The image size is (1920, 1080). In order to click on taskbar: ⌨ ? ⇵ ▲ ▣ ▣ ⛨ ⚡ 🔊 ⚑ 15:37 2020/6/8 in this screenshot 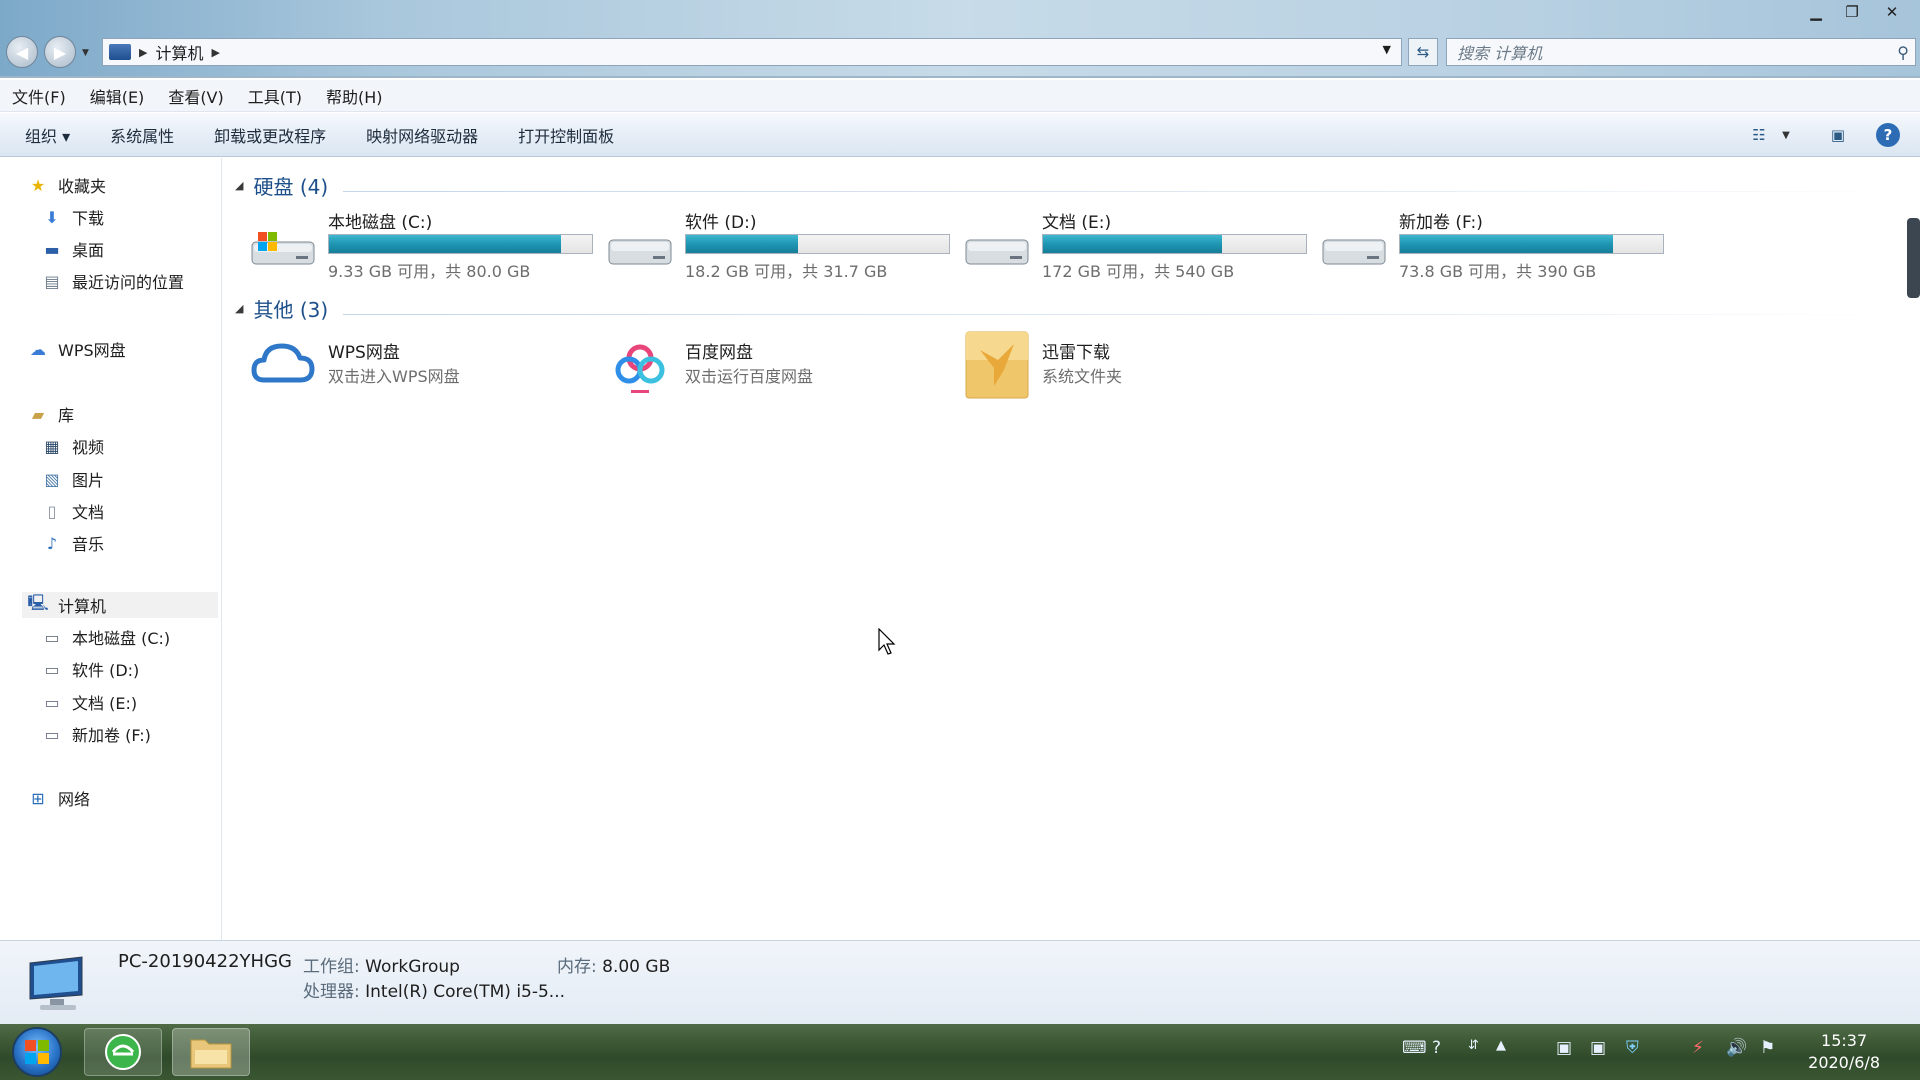, I will do `click(960, 1052)`.